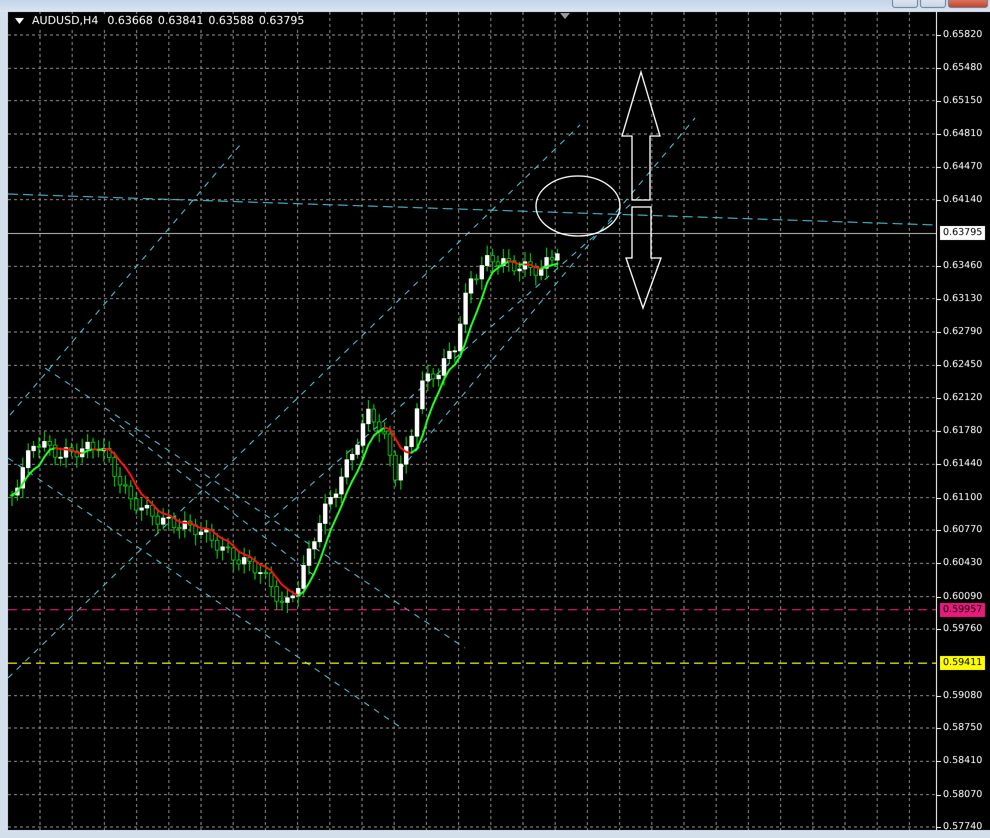 The image size is (990, 838). What do you see at coordinates (963, 663) in the screenshot?
I see `price-marker-label: 0.59411` at bounding box center [963, 663].